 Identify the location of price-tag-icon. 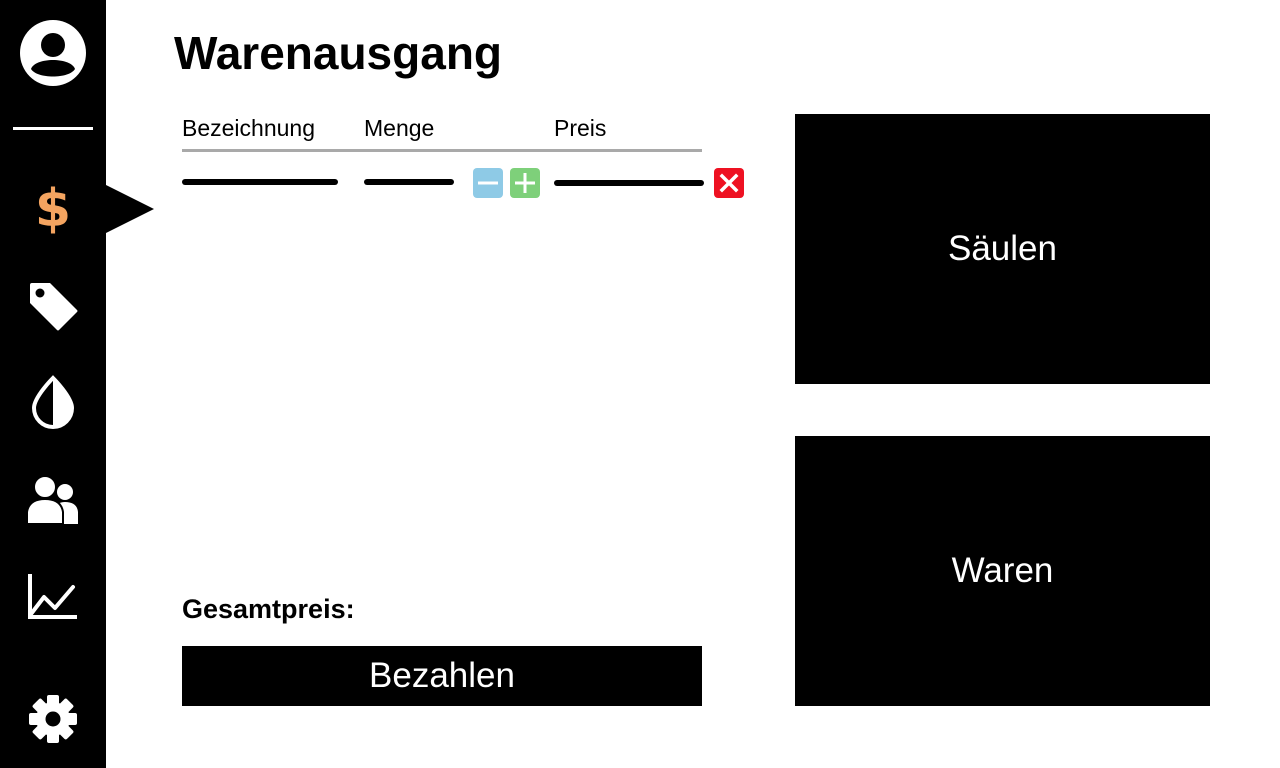
(53, 306).